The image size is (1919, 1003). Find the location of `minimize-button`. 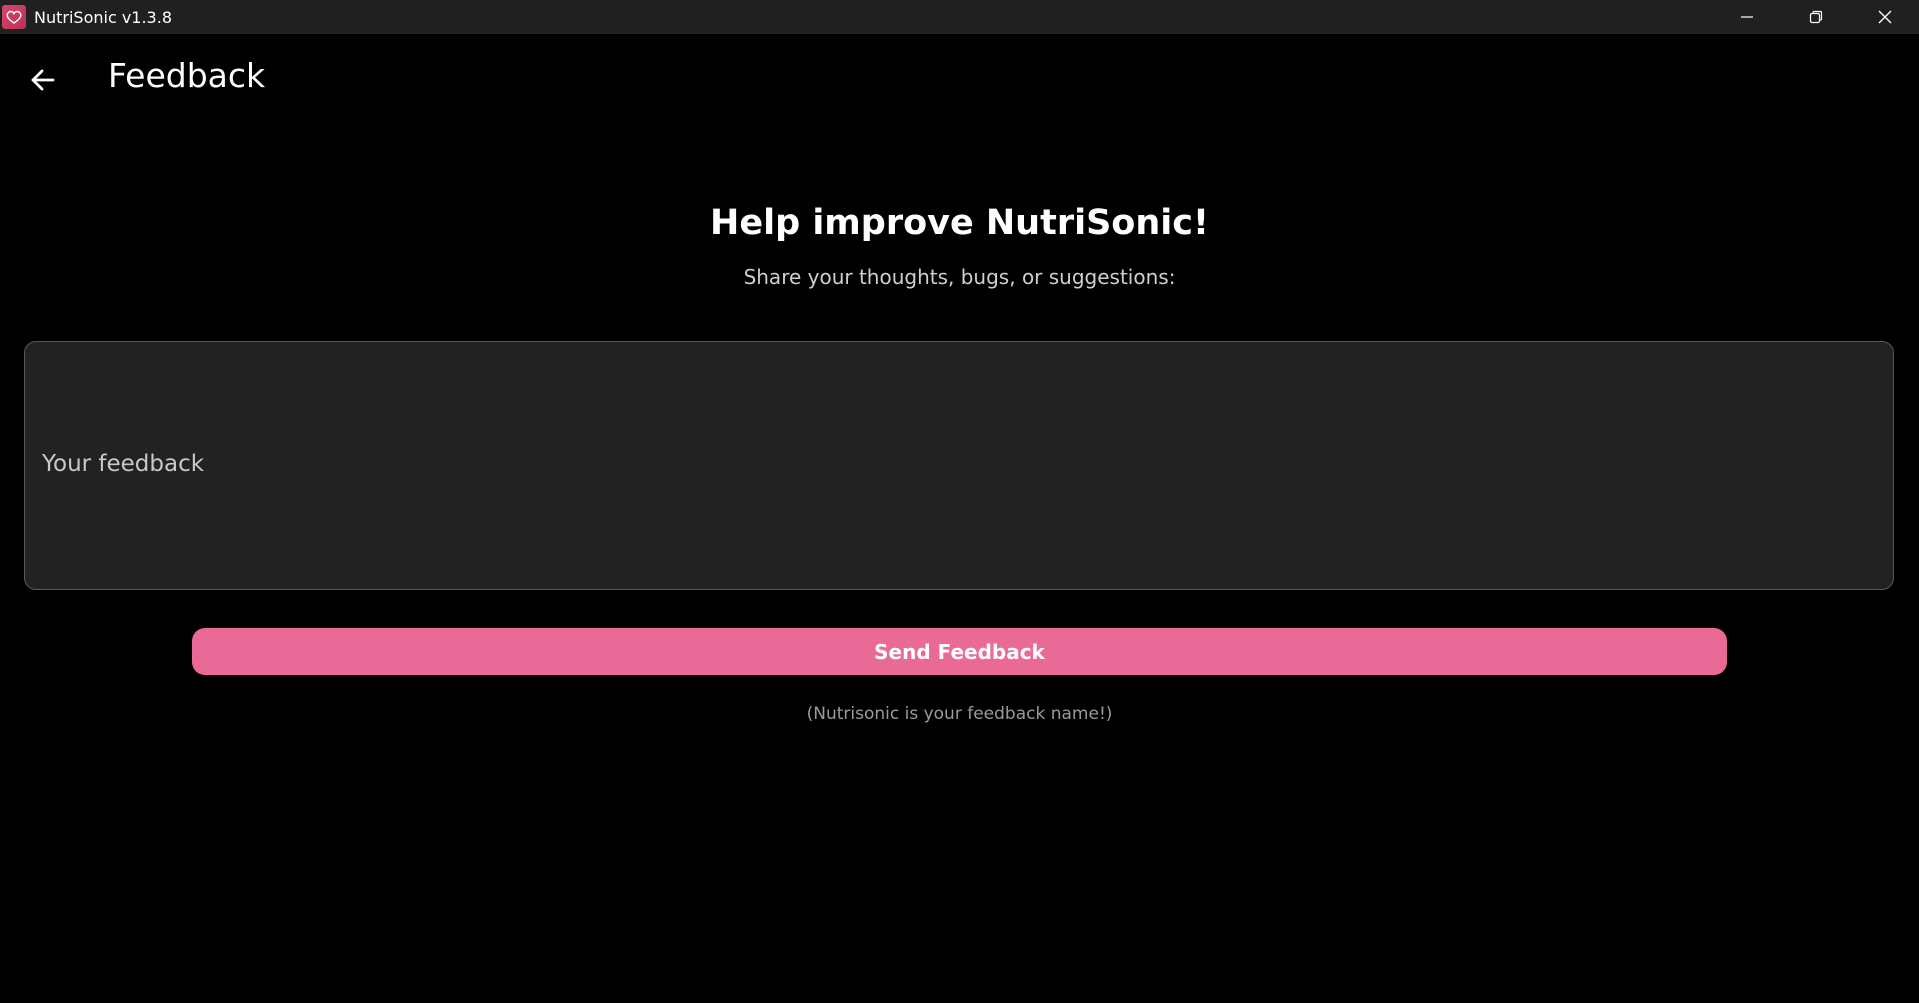

minimize-button is located at coordinates (1746, 17).